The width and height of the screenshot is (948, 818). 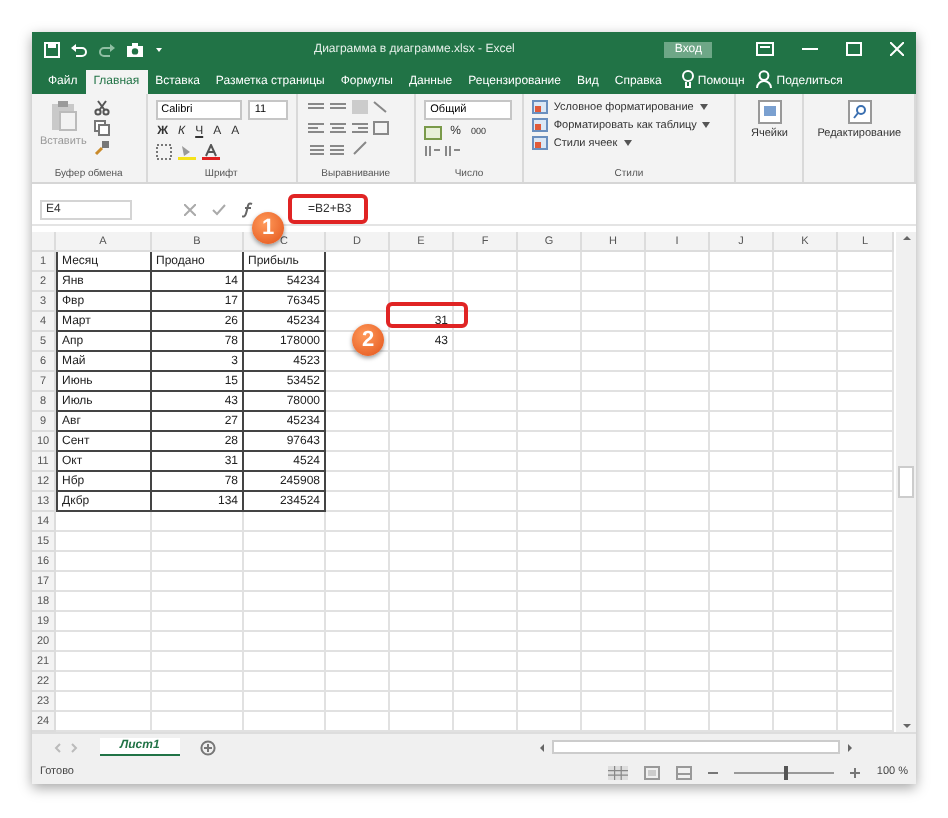 I want to click on cancel-icon, so click(x=190, y=210).